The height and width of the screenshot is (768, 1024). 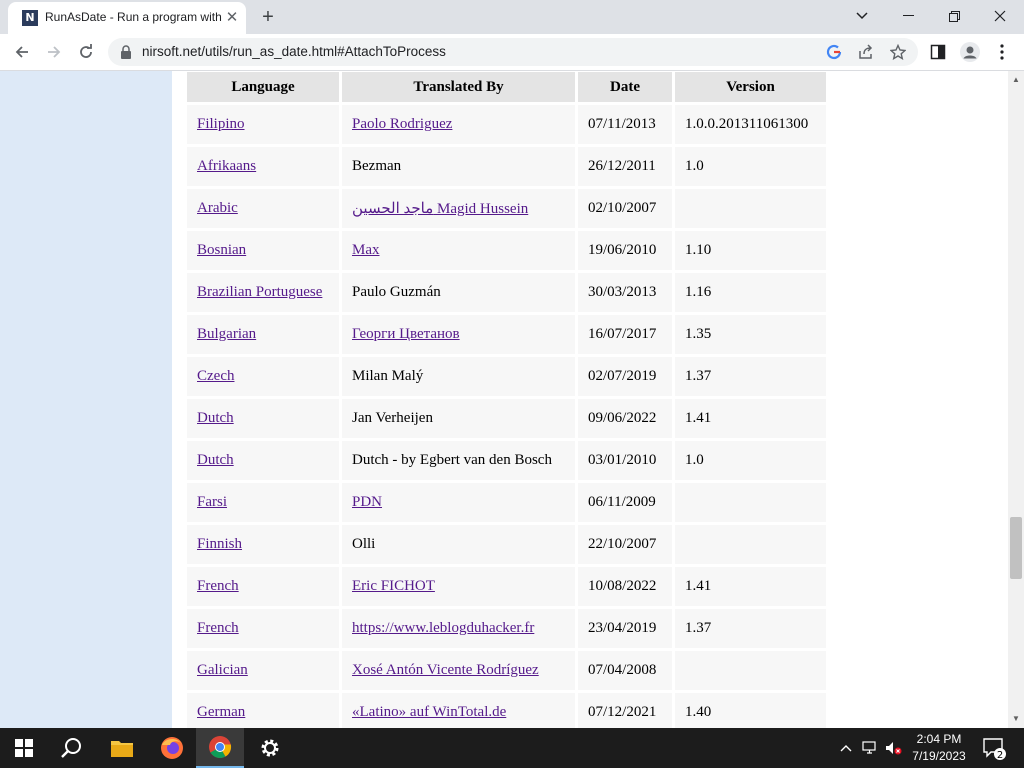 What do you see at coordinates (263, 166) in the screenshot?
I see `language-link: Afrikaans` at bounding box center [263, 166].